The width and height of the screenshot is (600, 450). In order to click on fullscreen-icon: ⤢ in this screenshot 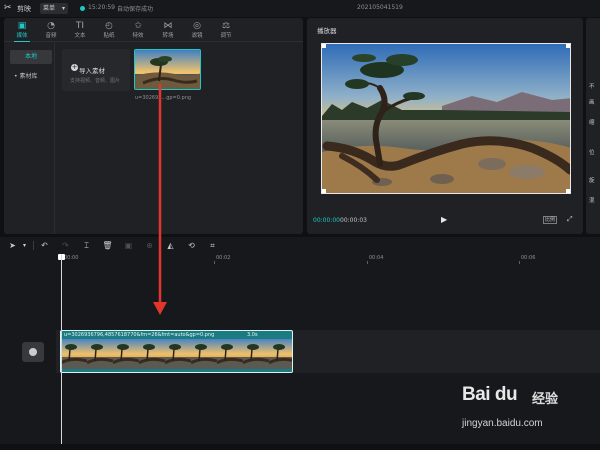, I will do `click(570, 219)`.